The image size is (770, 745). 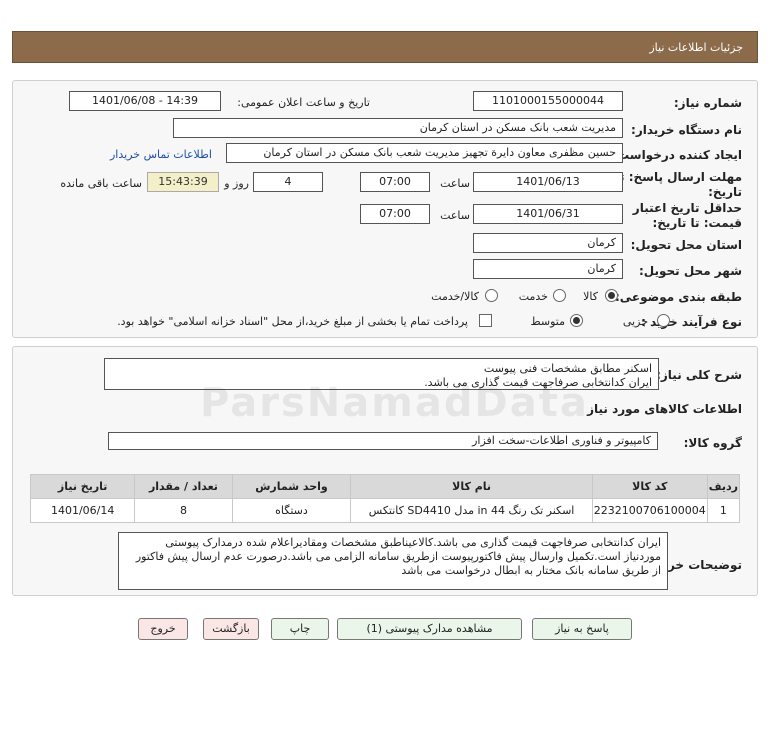 I want to click on creator-label: ایجاد کننده درخواست:, so click(x=677, y=155).